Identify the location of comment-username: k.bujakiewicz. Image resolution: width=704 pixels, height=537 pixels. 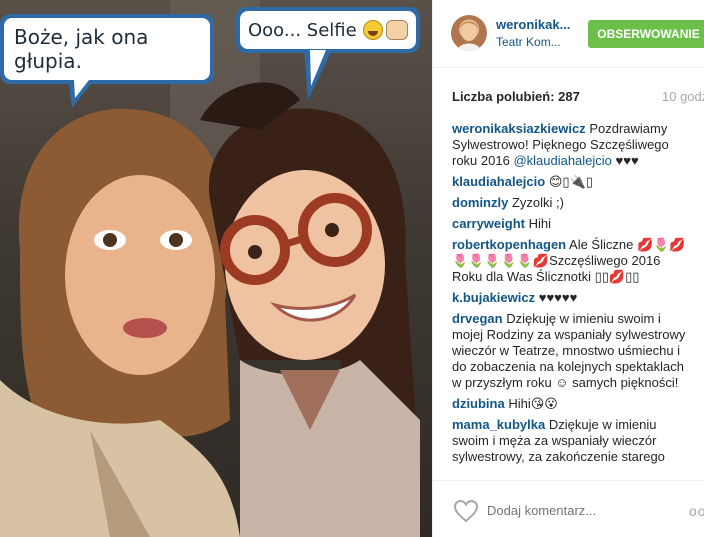
(493, 297).